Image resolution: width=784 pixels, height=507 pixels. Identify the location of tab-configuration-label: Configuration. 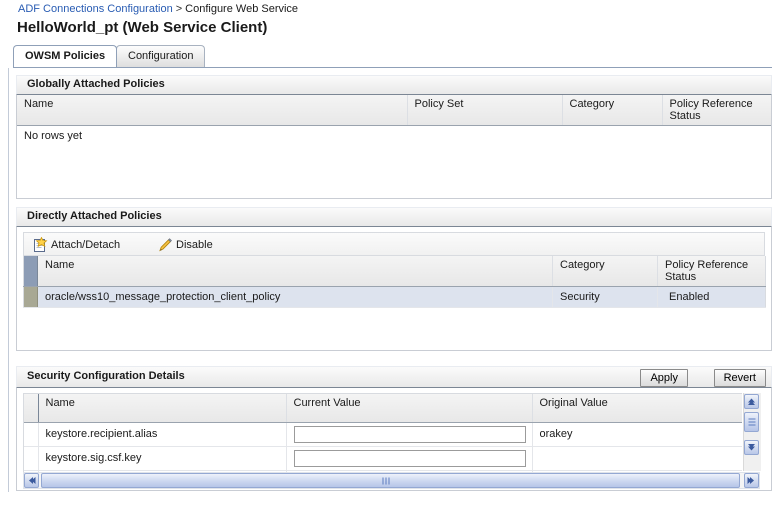
(161, 56).